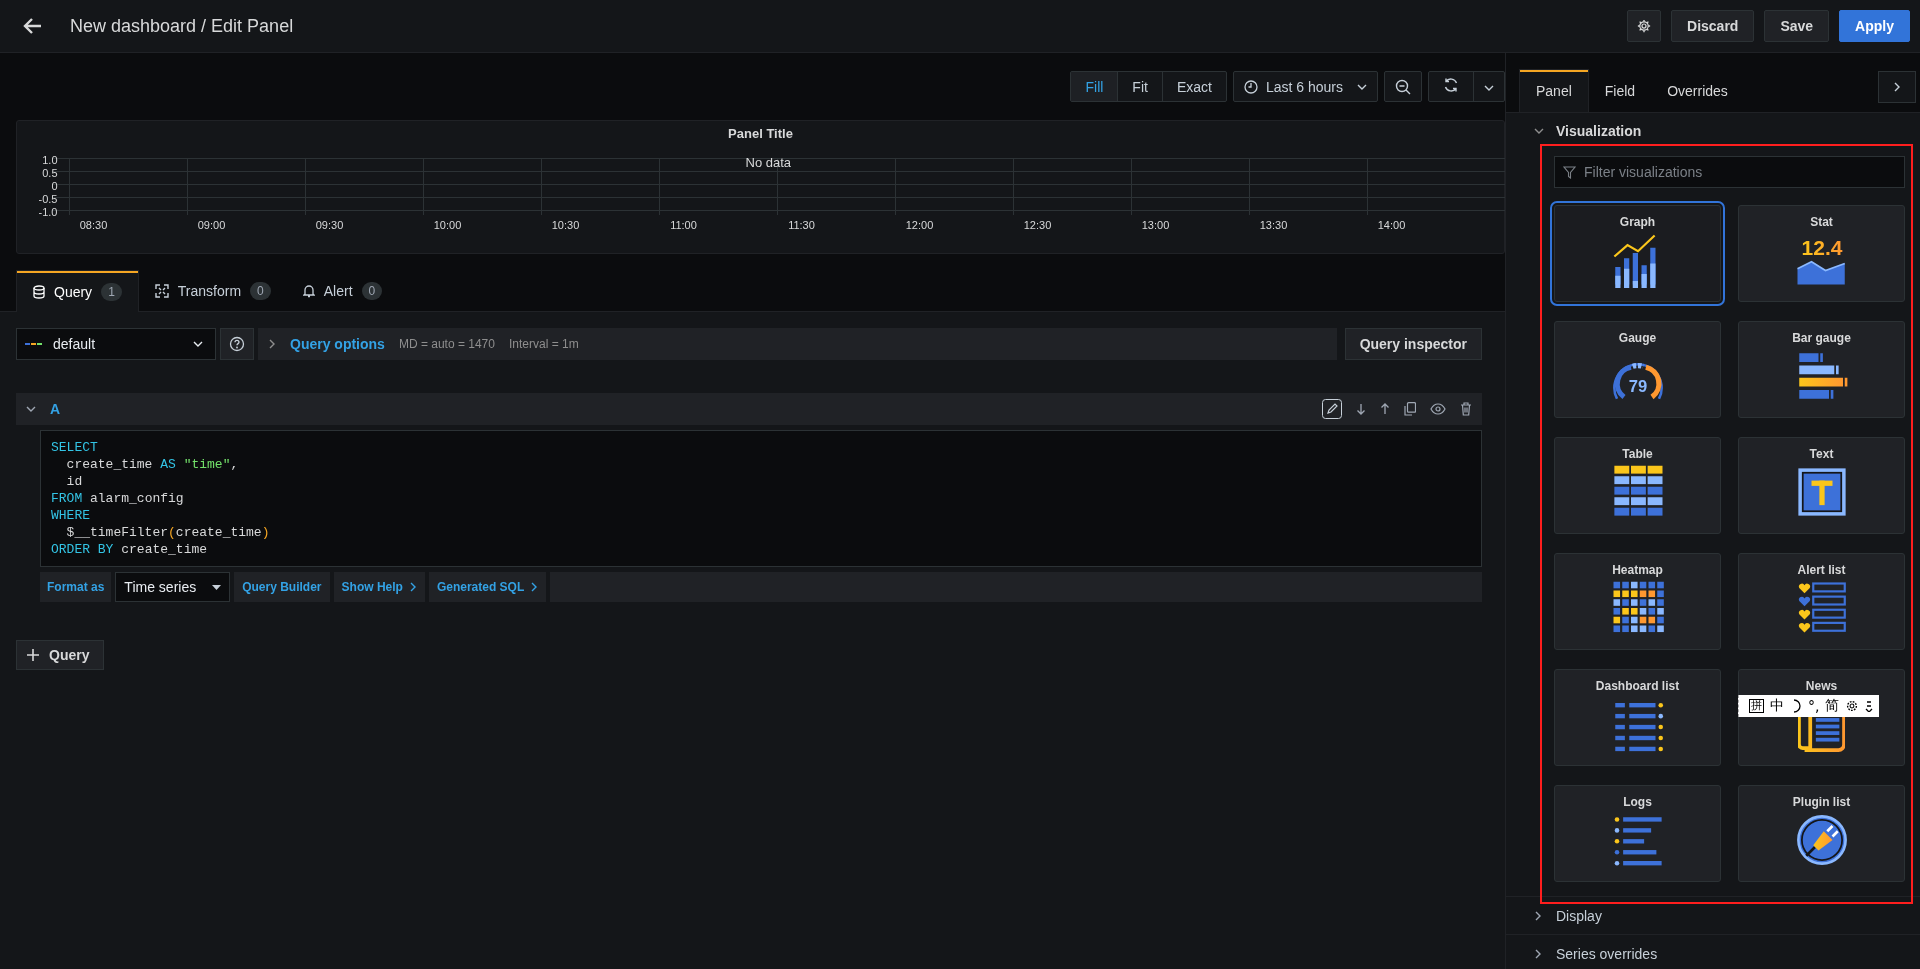  Describe the element at coordinates (1599, 131) in the screenshot. I see `section-header: Visualization` at that location.